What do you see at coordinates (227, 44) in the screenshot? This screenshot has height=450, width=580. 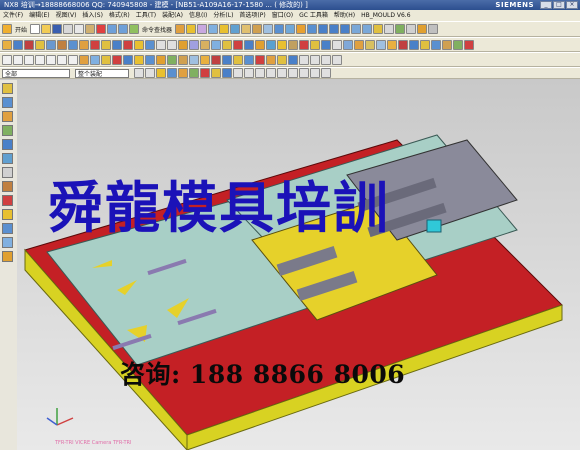 I see `move-component-icon` at bounding box center [227, 44].